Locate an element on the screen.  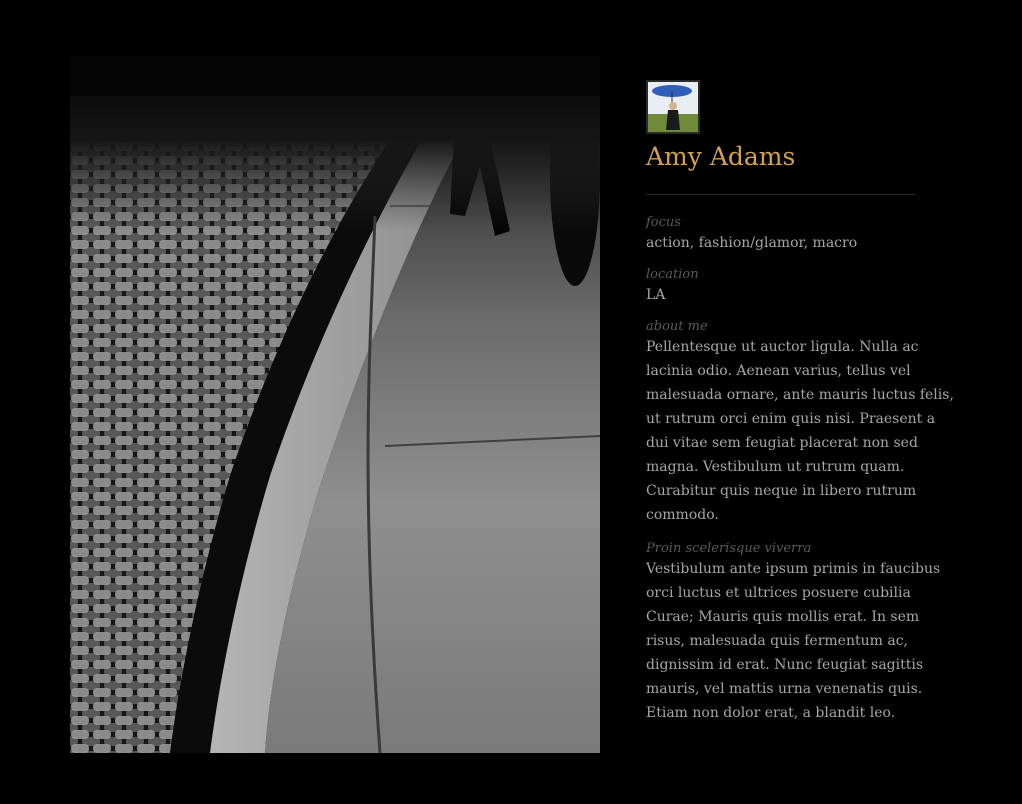
field-value: LA is located at coordinates (656, 295).